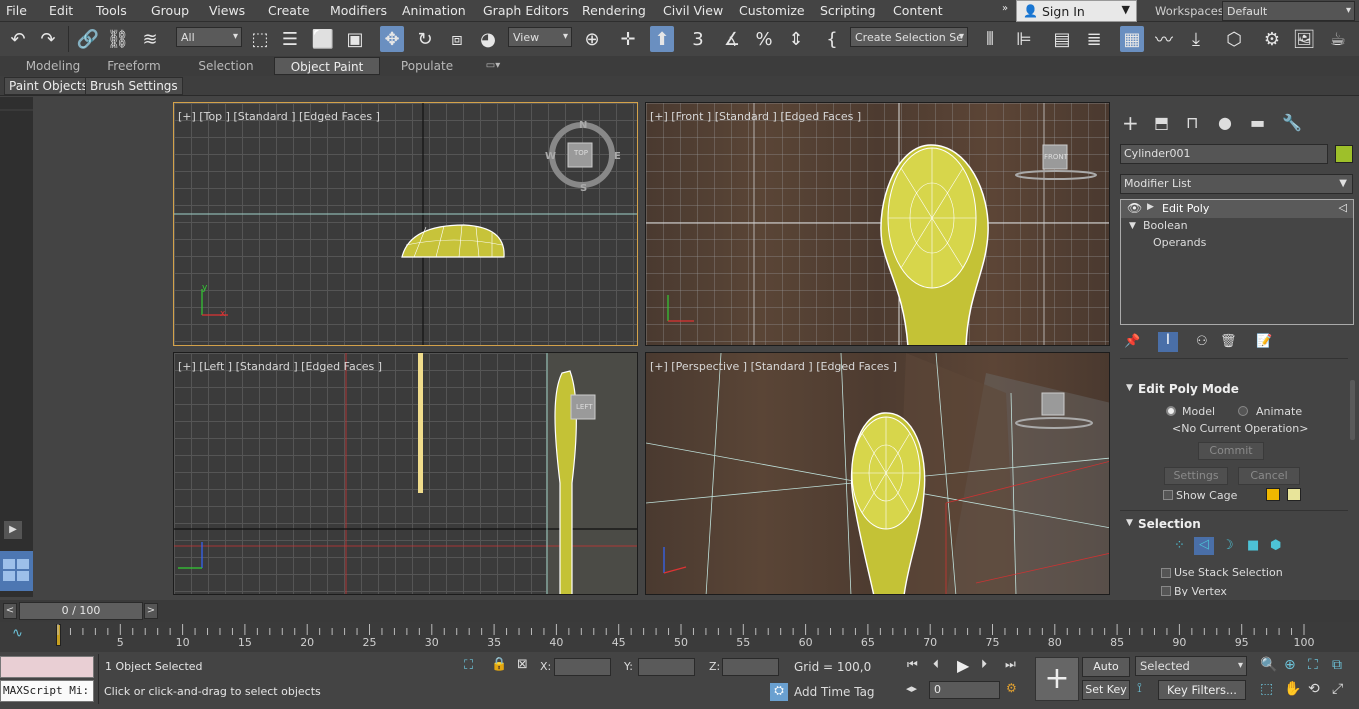 Image resolution: width=1359 pixels, height=709 pixels. I want to click on select-by-name-icon: ☰, so click(290, 39).